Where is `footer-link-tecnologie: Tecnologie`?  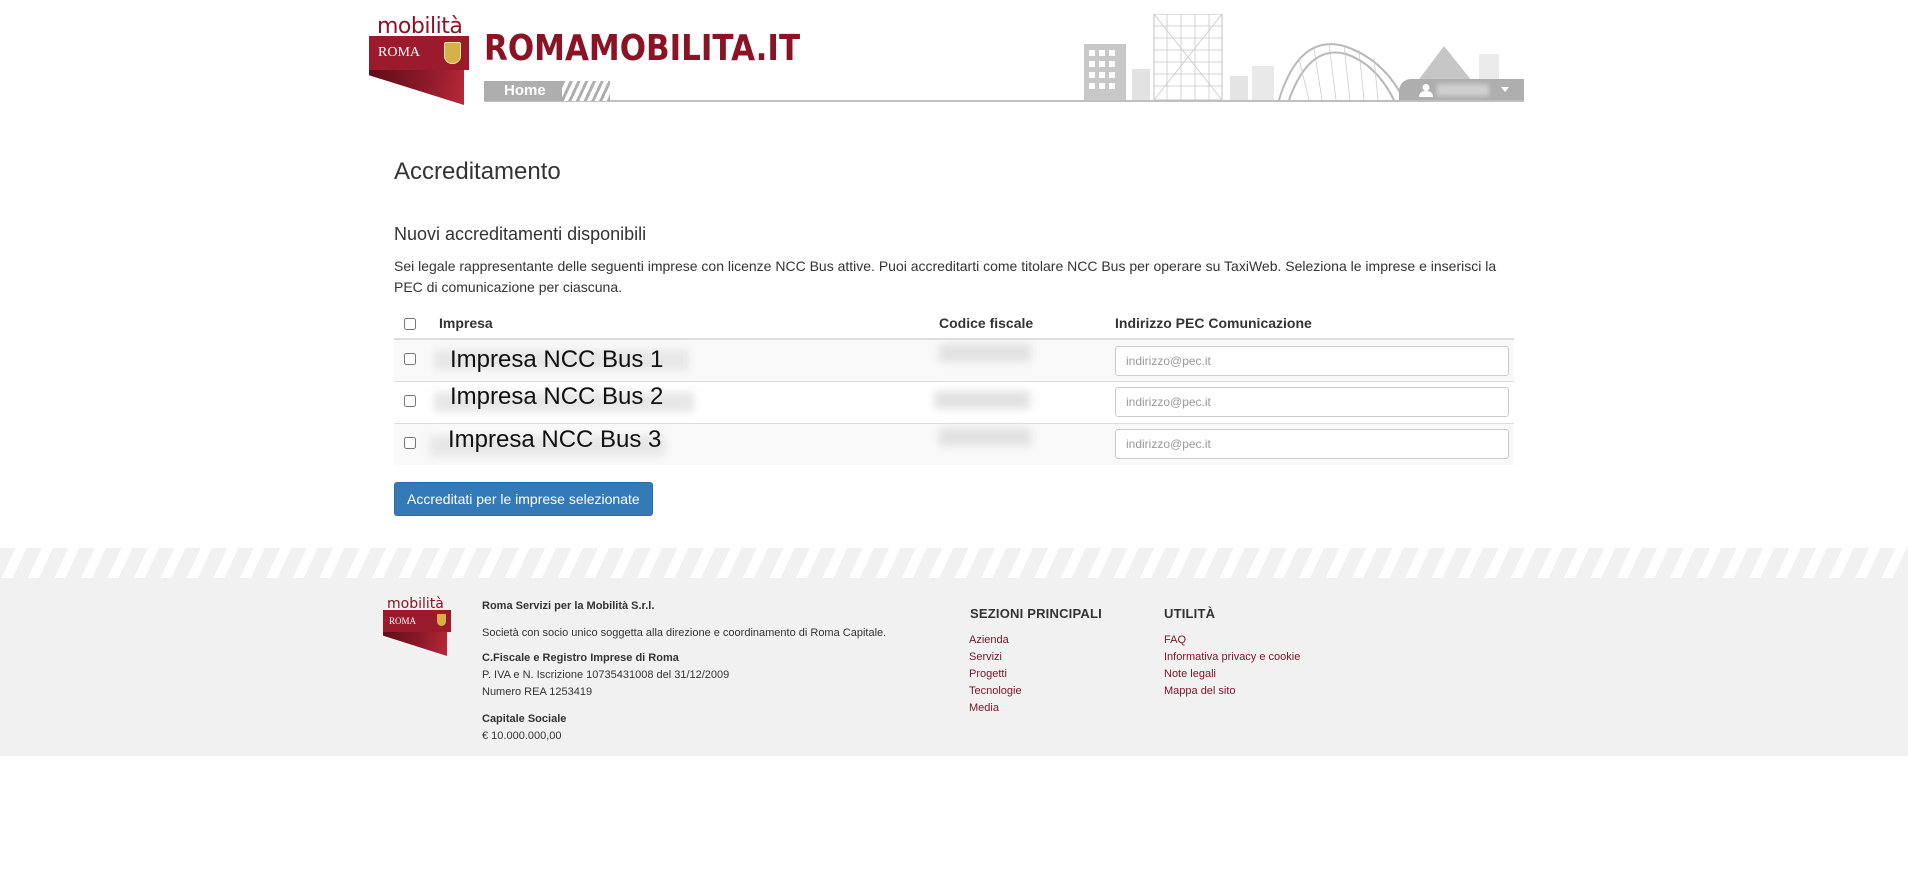 footer-link-tecnologie: Tecnologie is located at coordinates (995, 691).